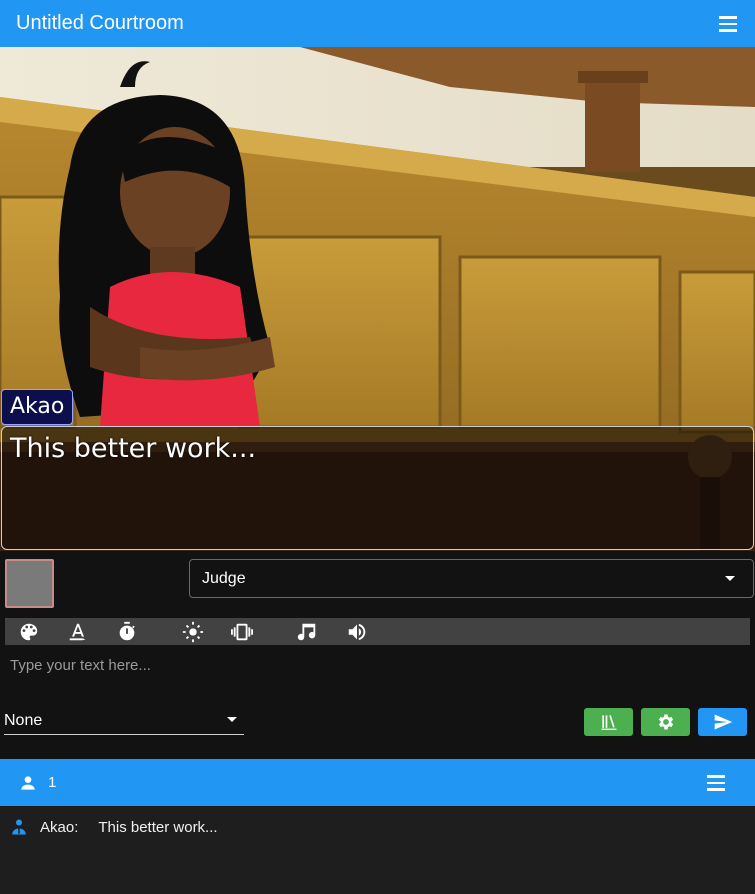 This screenshot has width=755, height=894. Describe the element at coordinates (127, 632) in the screenshot. I see `timer-icon` at that location.